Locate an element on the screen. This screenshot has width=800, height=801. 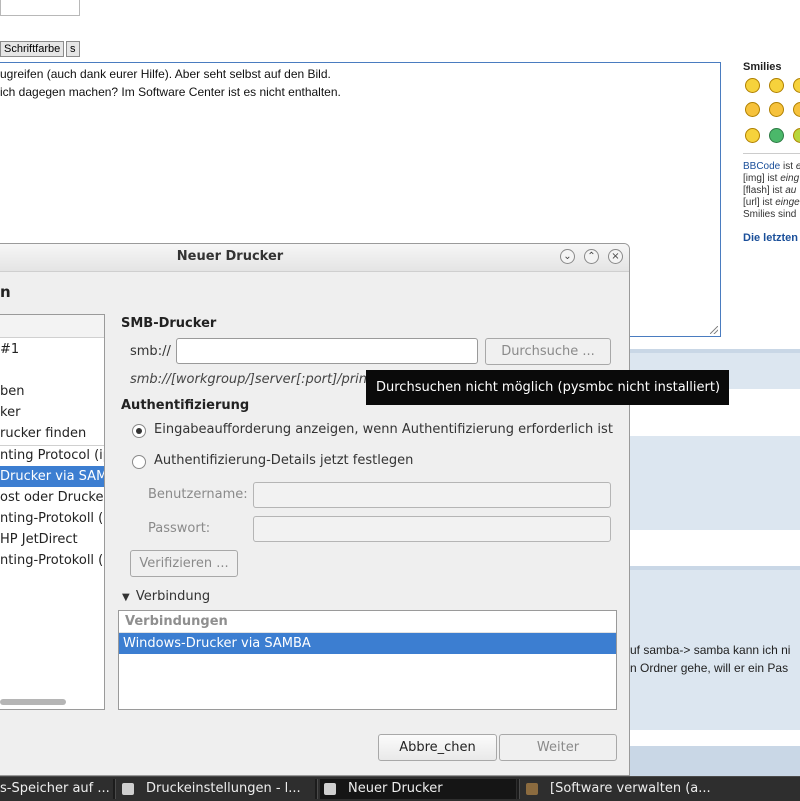
smilies-title: Smilies is located at coordinates (762, 67).